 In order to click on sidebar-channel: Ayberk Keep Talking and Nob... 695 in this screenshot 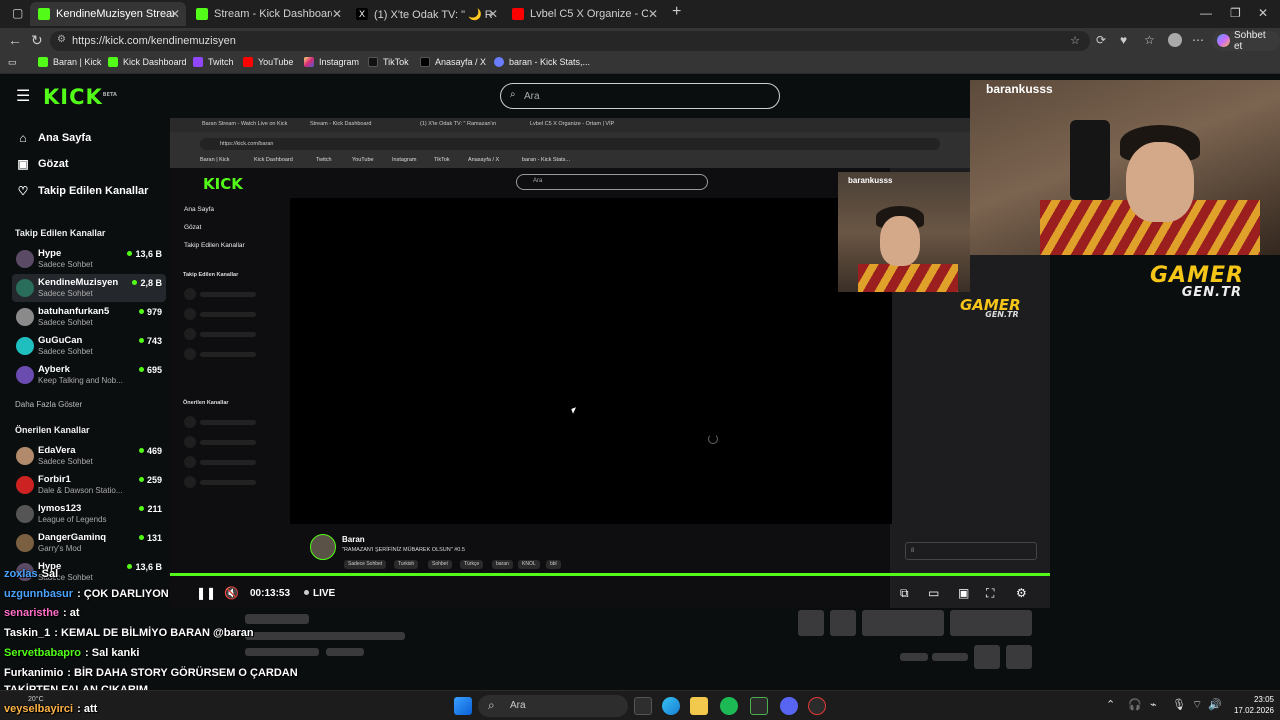, I will do `click(89, 375)`.